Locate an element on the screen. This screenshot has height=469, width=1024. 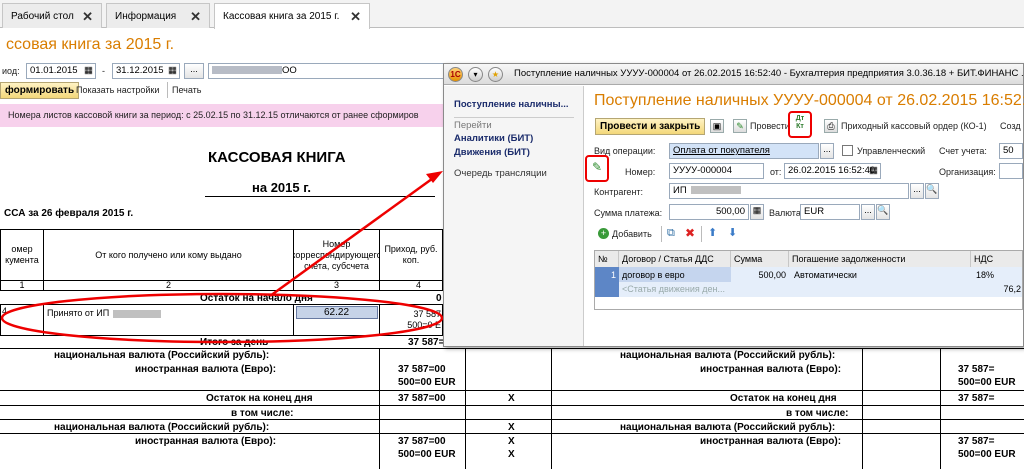
nav-item-analytics: Аналитики (БИТ) is located at coordinates (493, 138).